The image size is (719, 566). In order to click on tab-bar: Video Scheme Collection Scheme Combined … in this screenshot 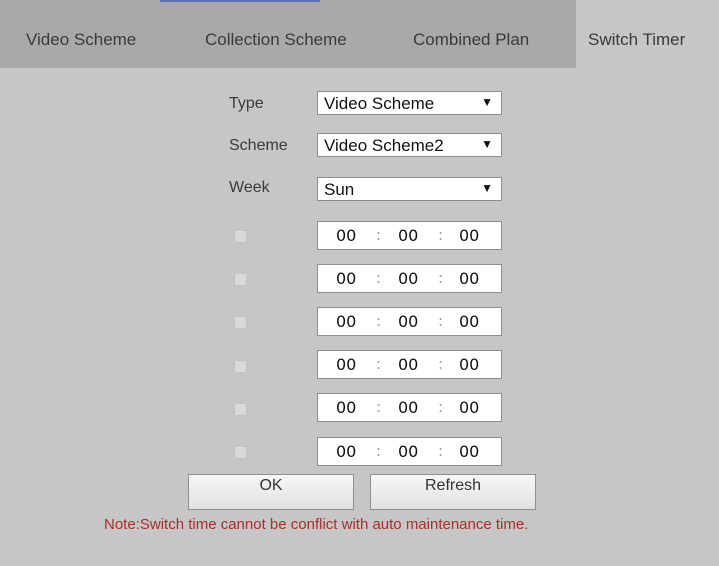, I will do `click(359, 34)`.